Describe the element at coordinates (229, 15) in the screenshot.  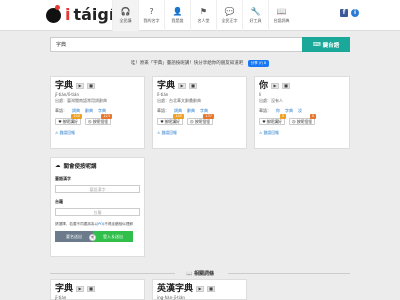
I see `nav-item-4: 💬 全民正字` at that location.